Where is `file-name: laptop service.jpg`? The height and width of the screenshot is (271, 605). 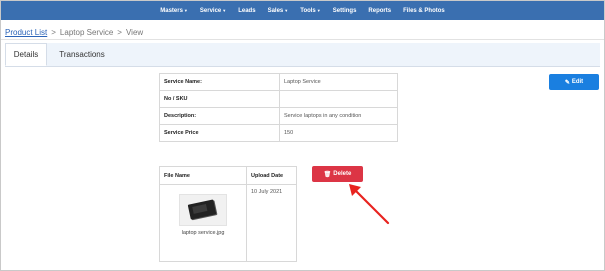
file-name: laptop service.jpg is located at coordinates (203, 233).